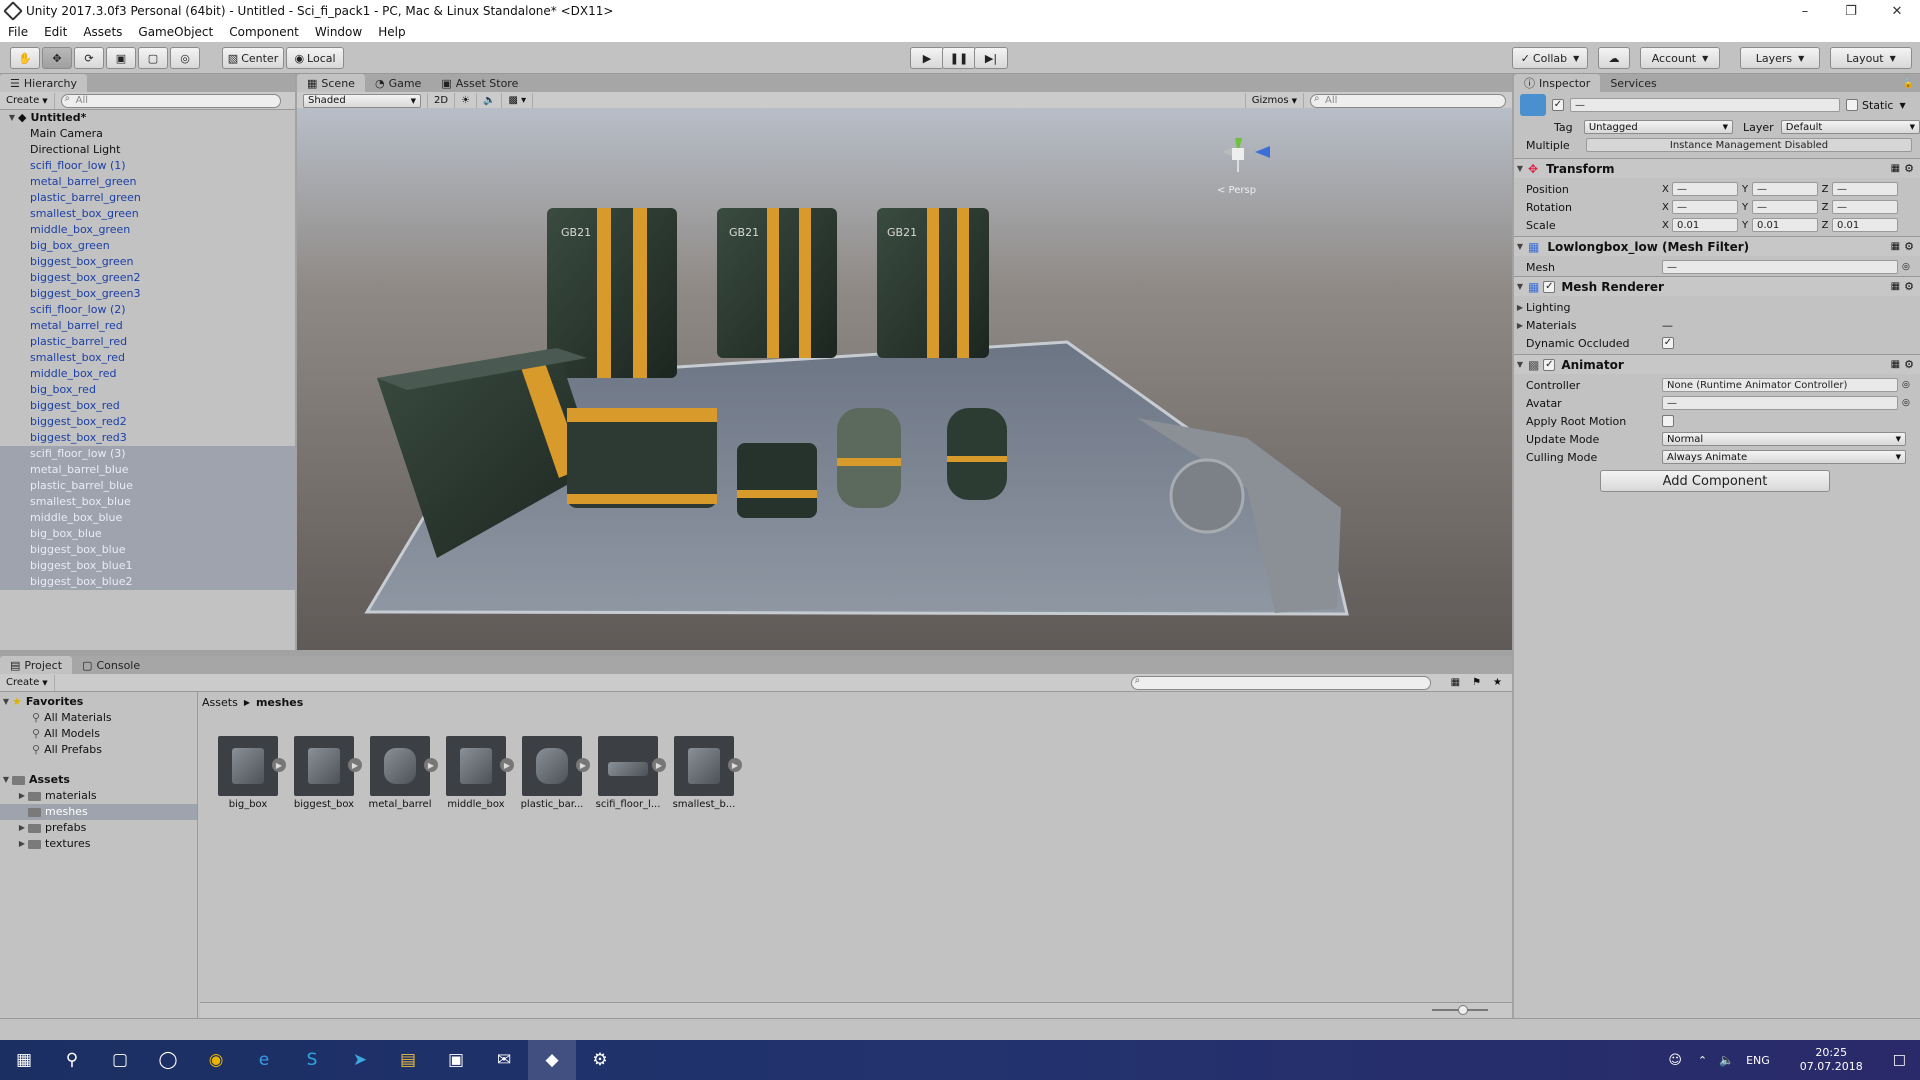 The height and width of the screenshot is (1080, 1920). Describe the element at coordinates (264, 32) in the screenshot. I see `menu-component: Component` at that location.